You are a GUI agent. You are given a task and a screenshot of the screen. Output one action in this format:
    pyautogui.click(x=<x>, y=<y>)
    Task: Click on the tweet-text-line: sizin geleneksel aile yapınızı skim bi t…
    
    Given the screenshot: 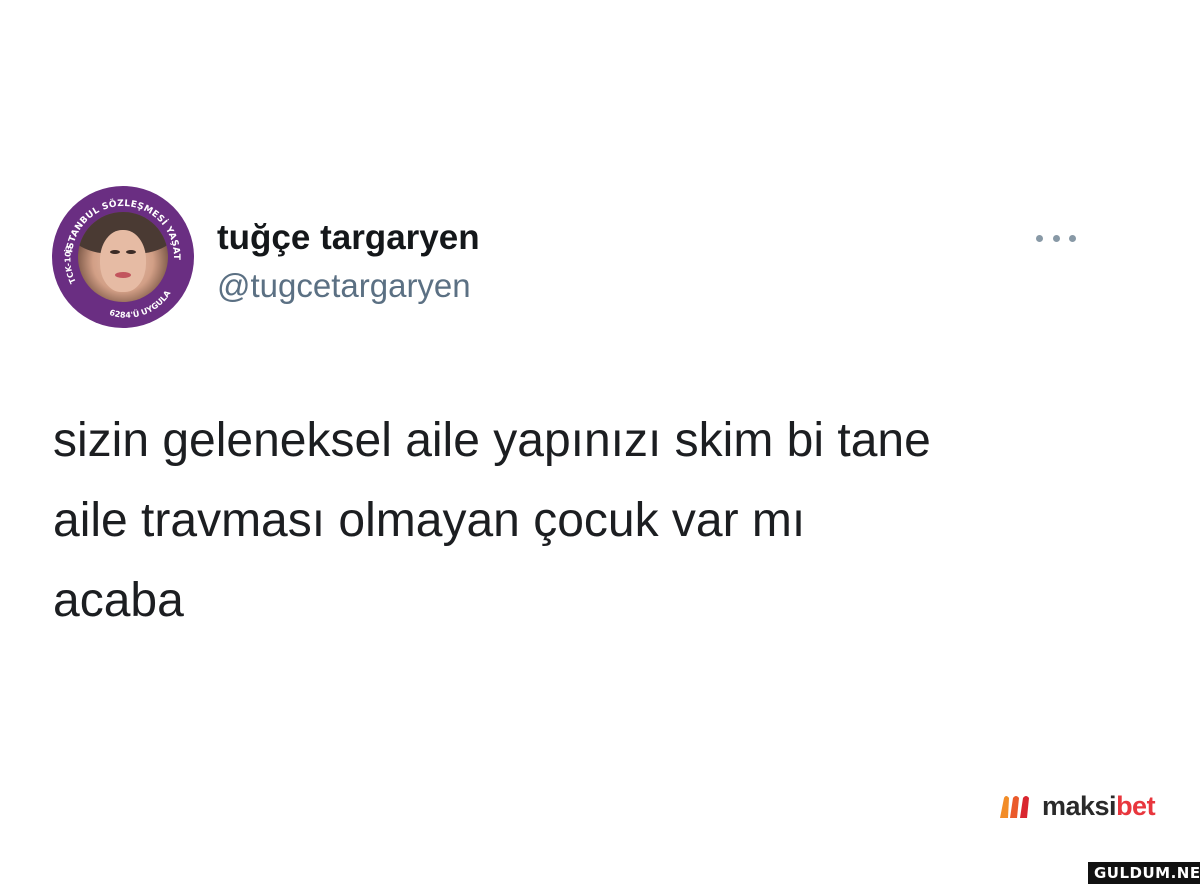 What is the action you would take?
    pyautogui.click(x=492, y=440)
    